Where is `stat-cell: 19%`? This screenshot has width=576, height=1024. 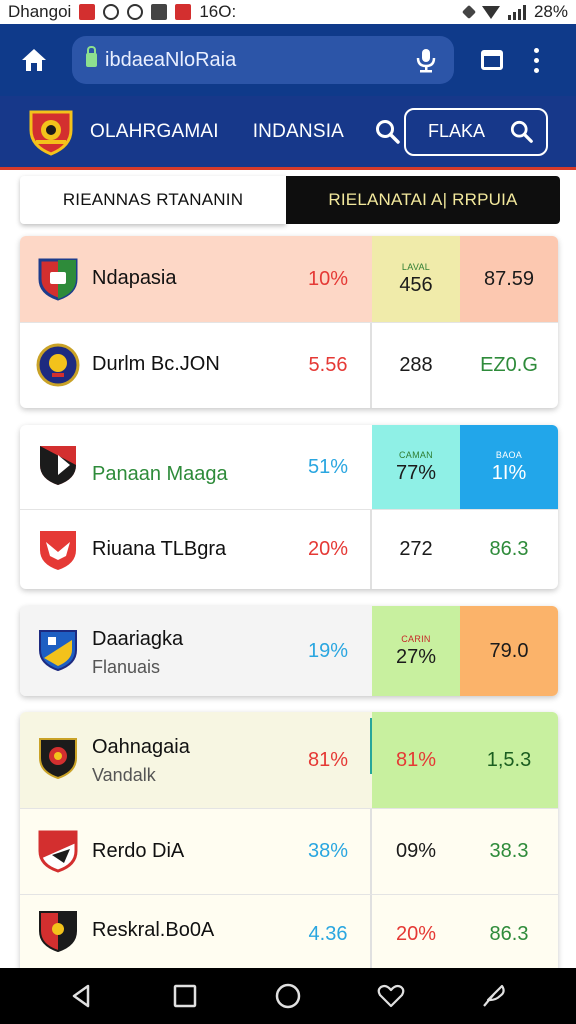
stat-cell: 19% is located at coordinates (328, 651).